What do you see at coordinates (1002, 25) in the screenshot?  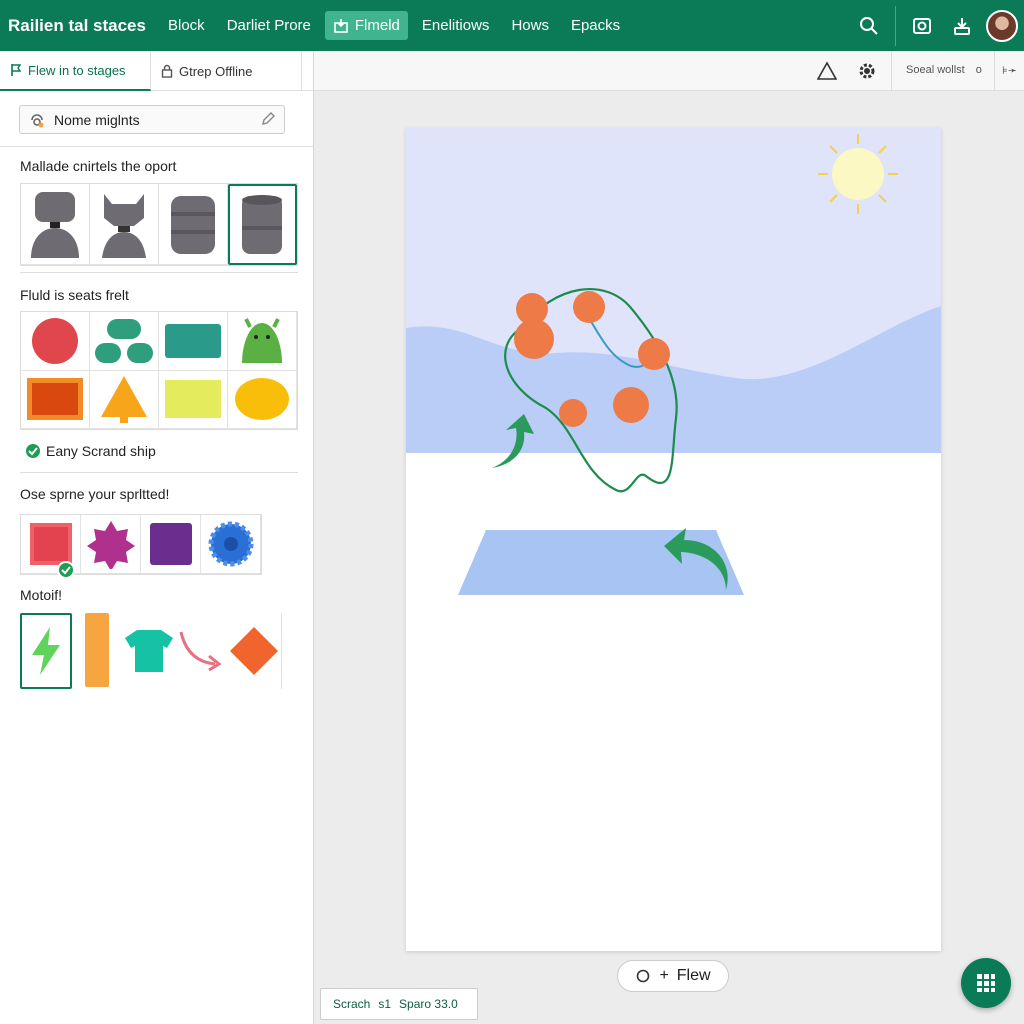 I see `avatar` at bounding box center [1002, 25].